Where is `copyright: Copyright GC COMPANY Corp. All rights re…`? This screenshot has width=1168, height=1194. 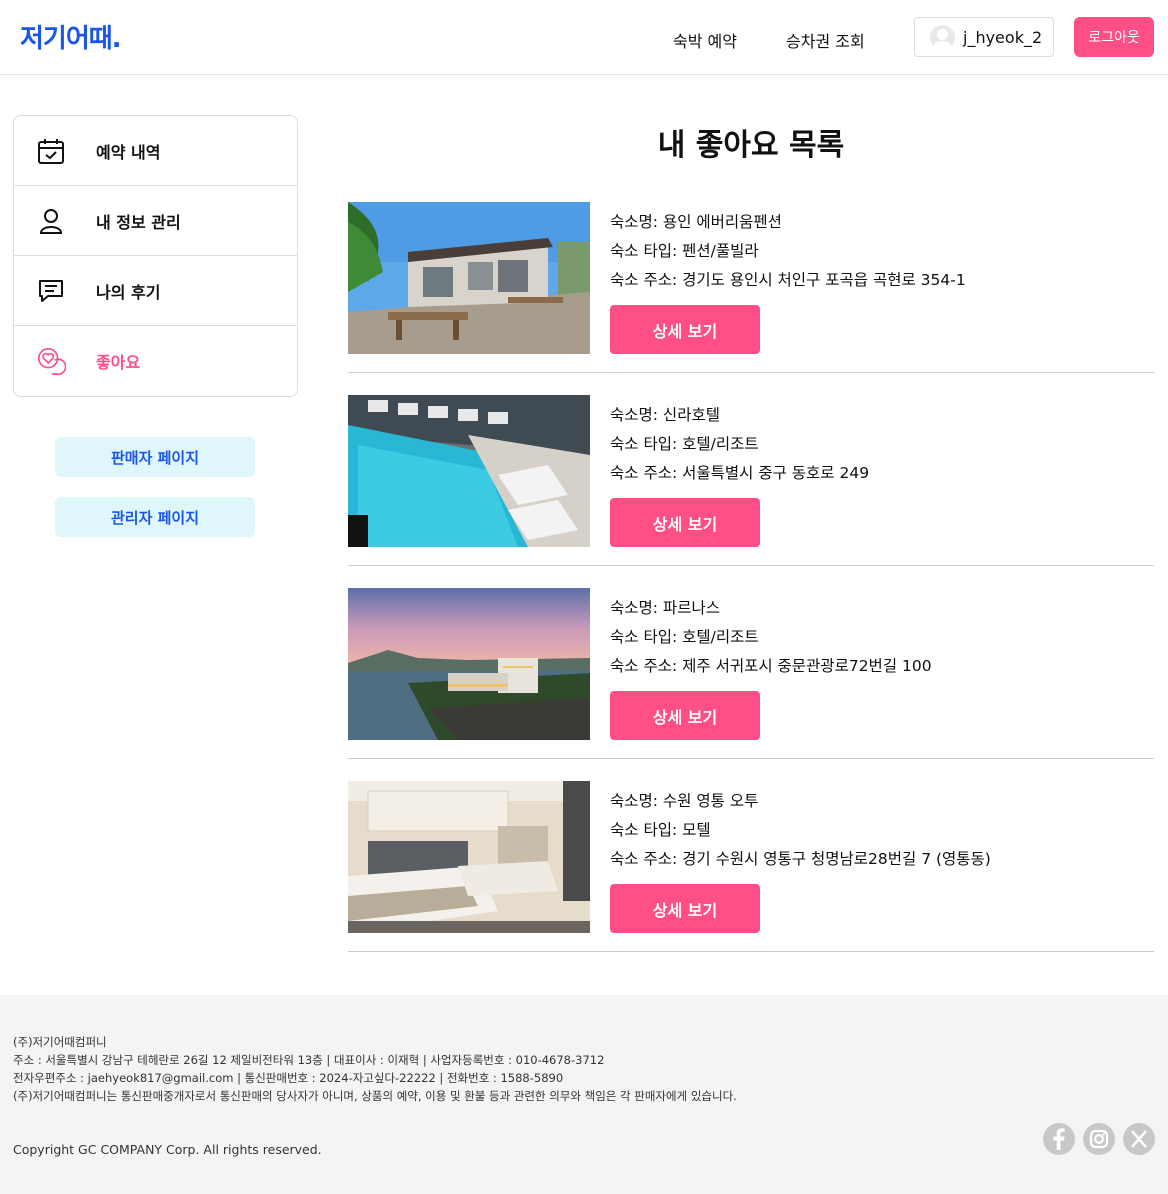 copyright: Copyright GC COMPANY Corp. All rights re… is located at coordinates (167, 1149).